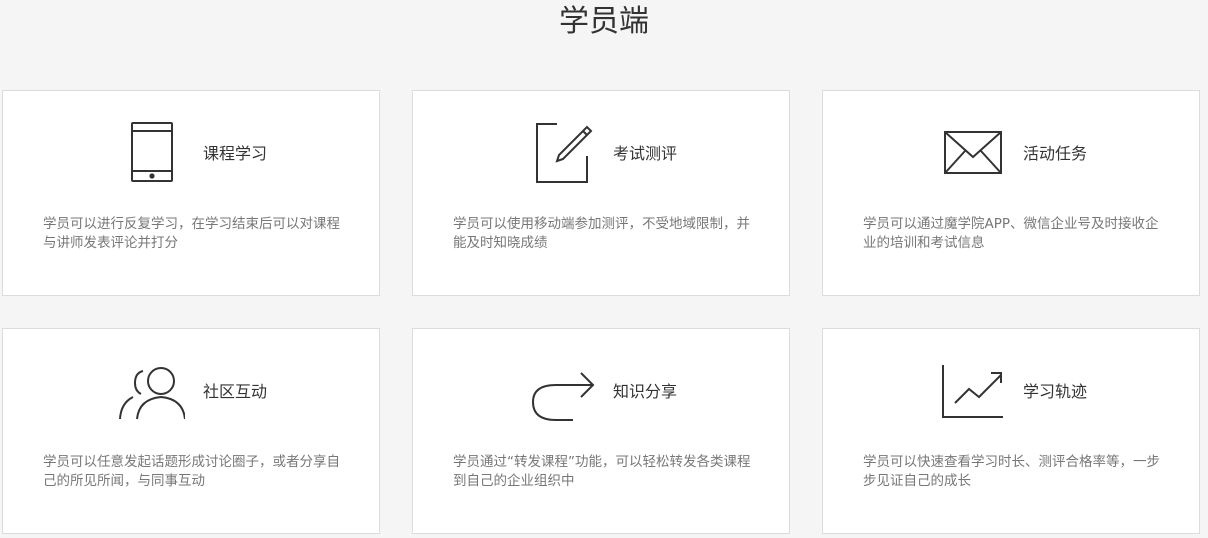  I want to click on tablet-icon, so click(148, 154).